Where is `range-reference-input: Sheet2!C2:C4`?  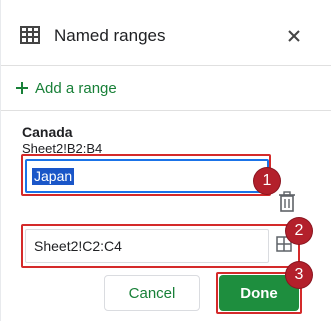 range-reference-input: Sheet2!C2:C4 is located at coordinates (158, 246).